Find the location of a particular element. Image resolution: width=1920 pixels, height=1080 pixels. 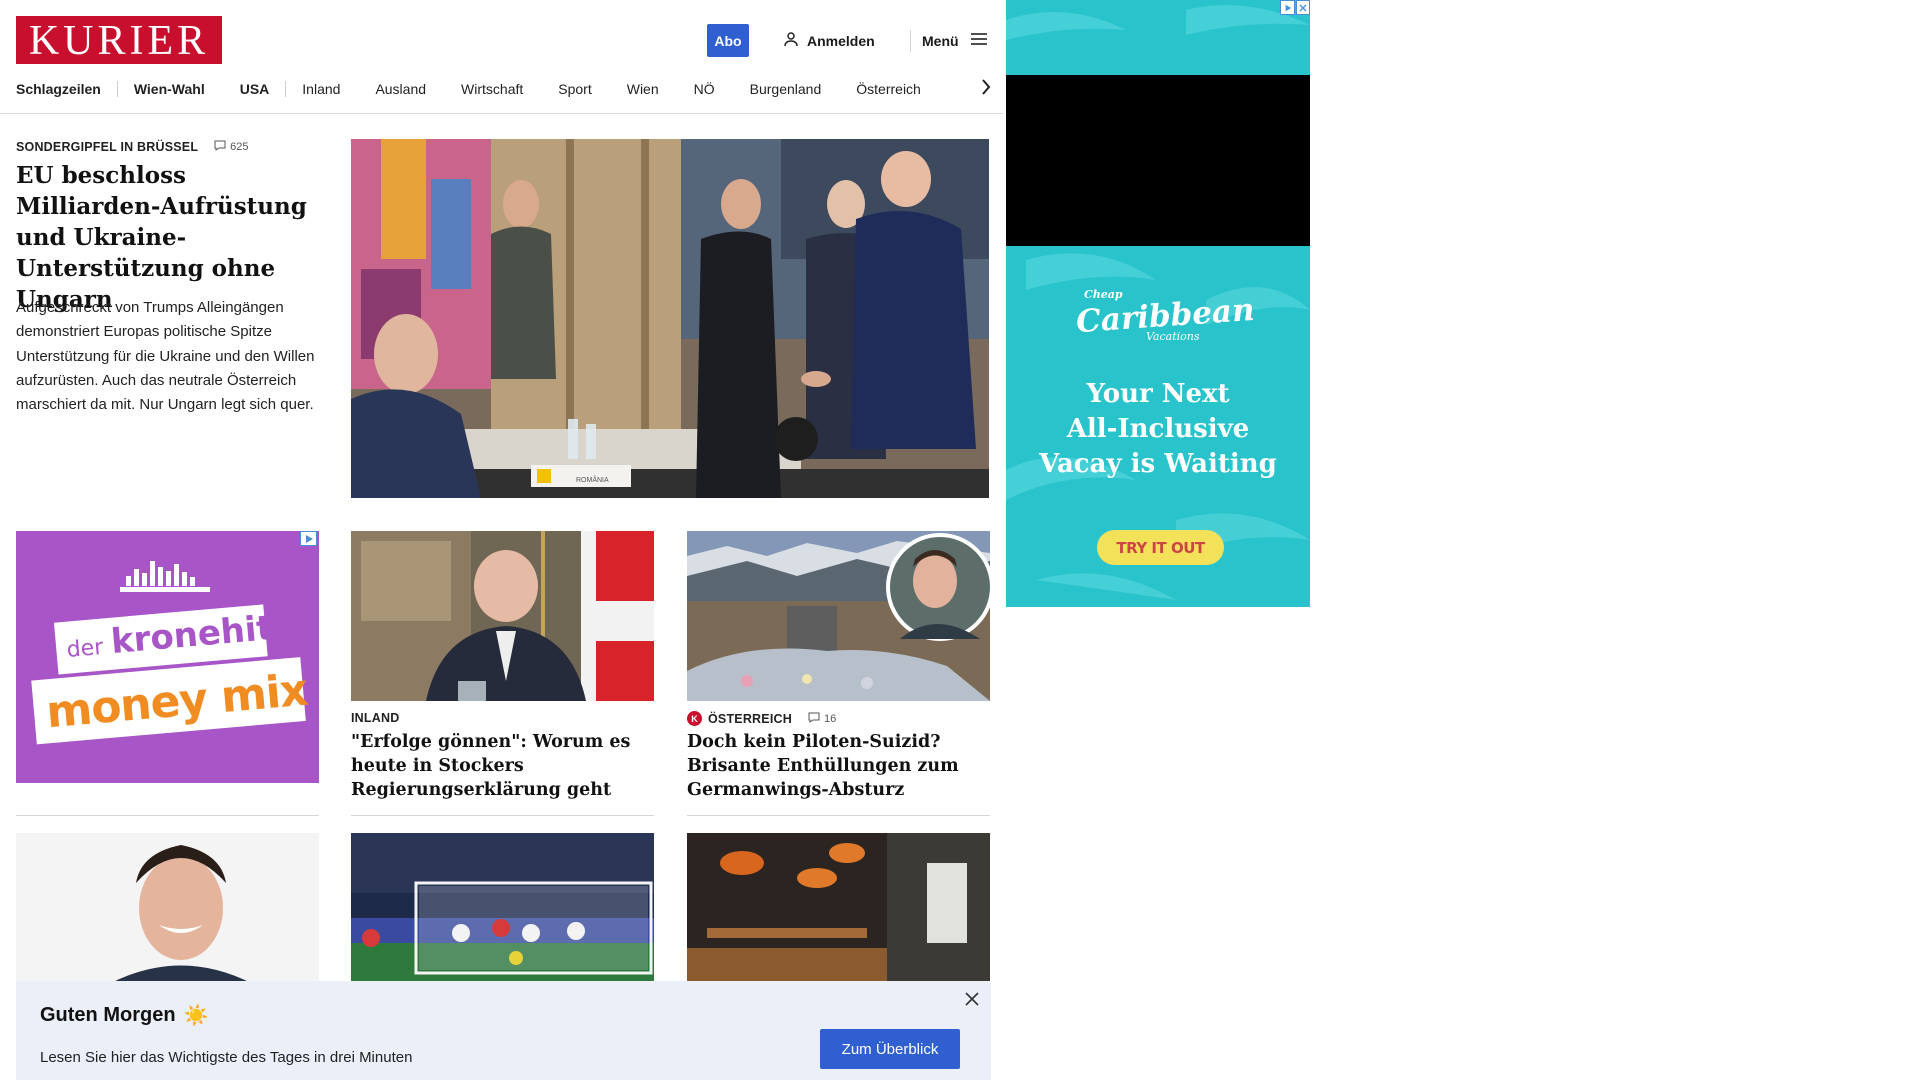

card-comments: 16 is located at coordinates (822, 719).